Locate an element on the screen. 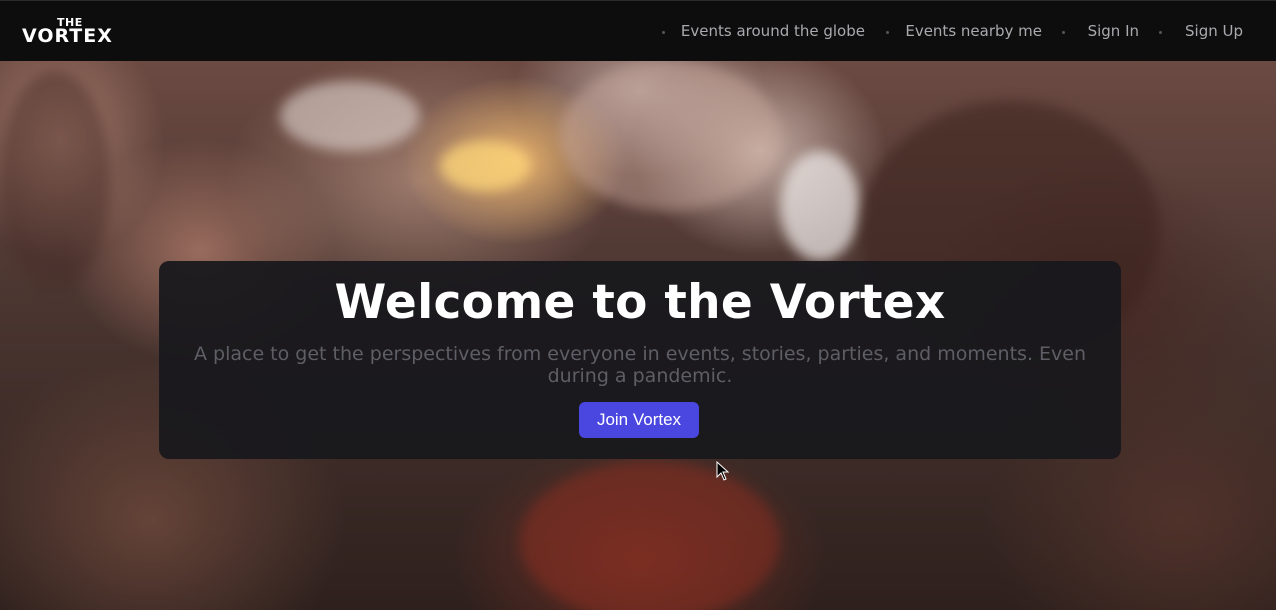  drink-highlight is located at coordinates (485, 166).